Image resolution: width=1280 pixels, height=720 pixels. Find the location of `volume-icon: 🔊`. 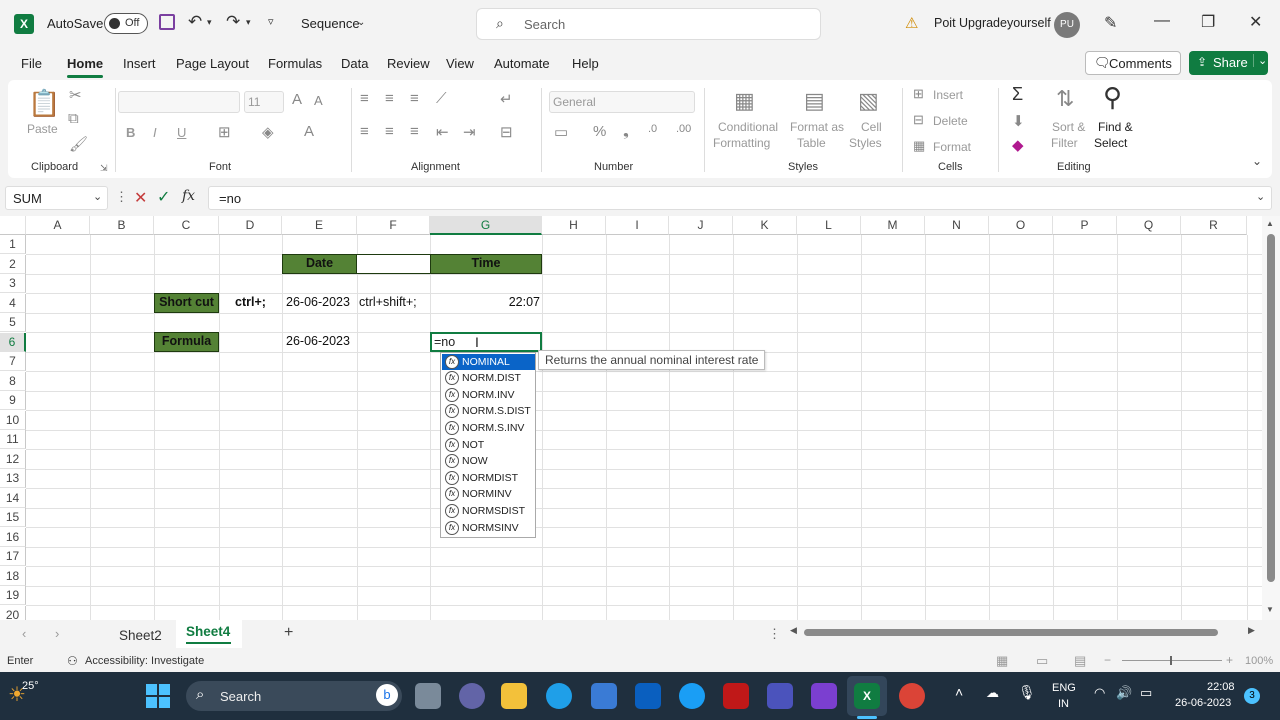

volume-icon: 🔊 is located at coordinates (1124, 693).